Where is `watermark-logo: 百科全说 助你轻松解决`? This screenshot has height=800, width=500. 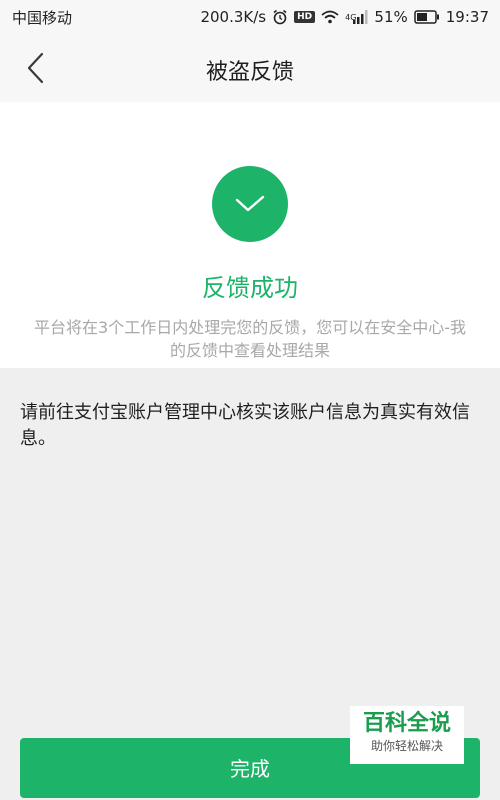 watermark-logo: 百科全说 助你轻松解决 is located at coordinates (407, 735).